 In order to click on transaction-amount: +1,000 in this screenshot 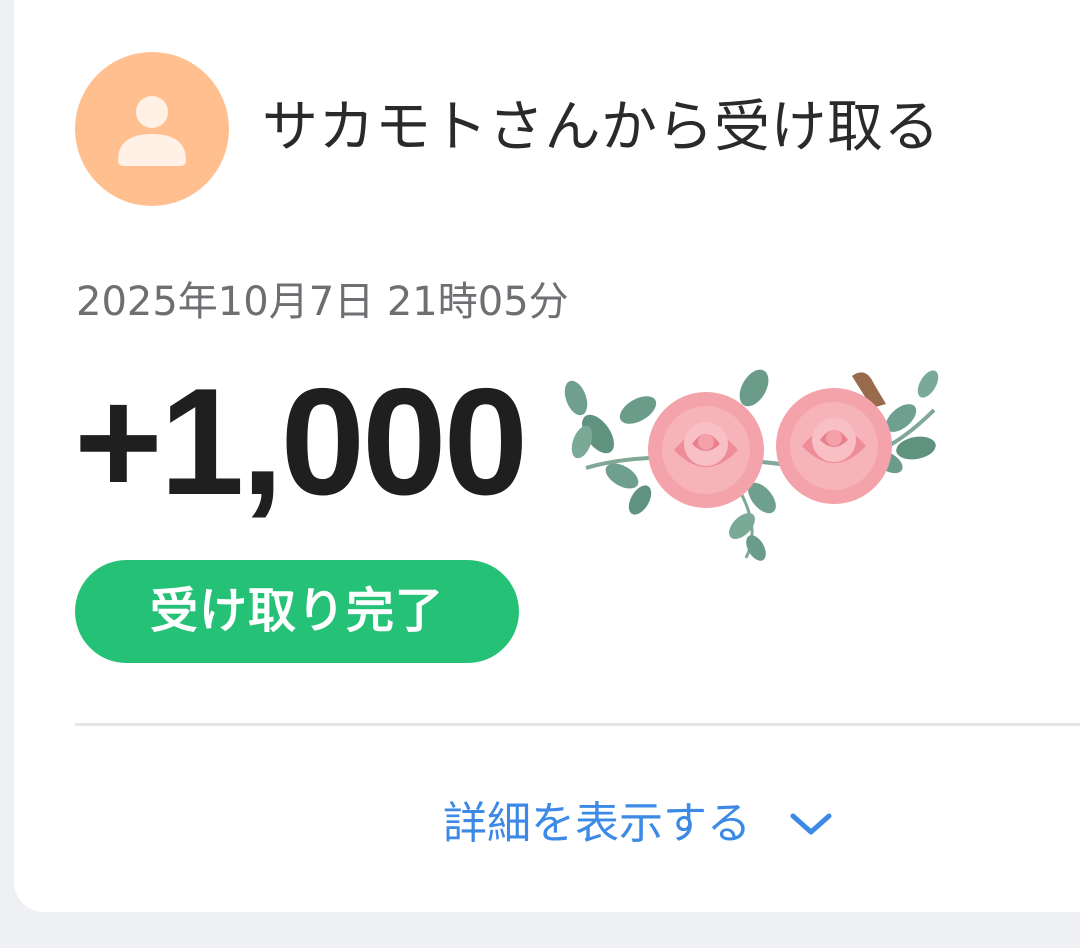, I will do `click(301, 442)`.